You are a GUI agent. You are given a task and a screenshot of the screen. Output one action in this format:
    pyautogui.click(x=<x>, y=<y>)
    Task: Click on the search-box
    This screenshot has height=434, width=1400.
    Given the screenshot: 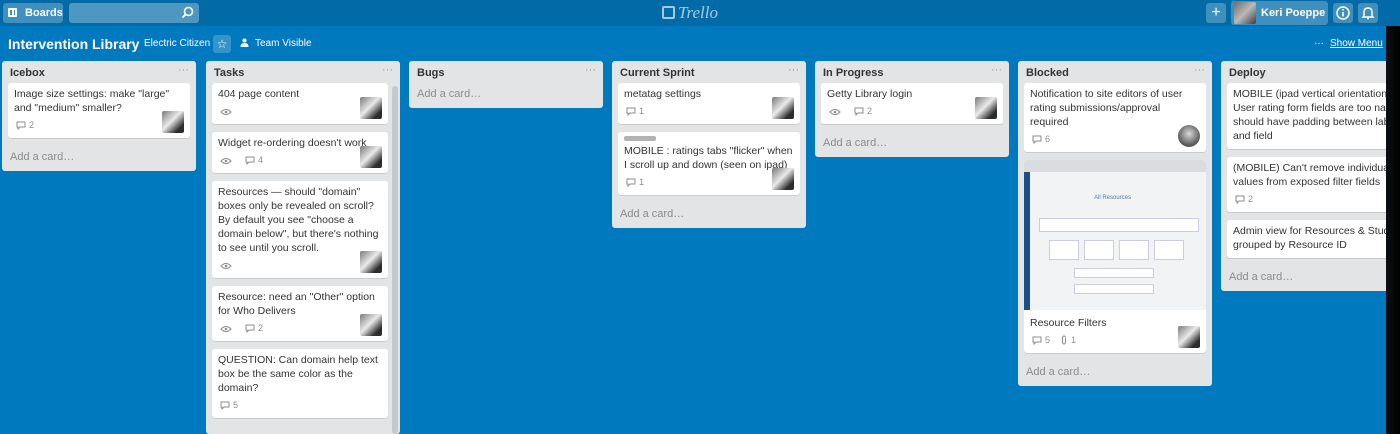 What is the action you would take?
    pyautogui.click(x=134, y=13)
    